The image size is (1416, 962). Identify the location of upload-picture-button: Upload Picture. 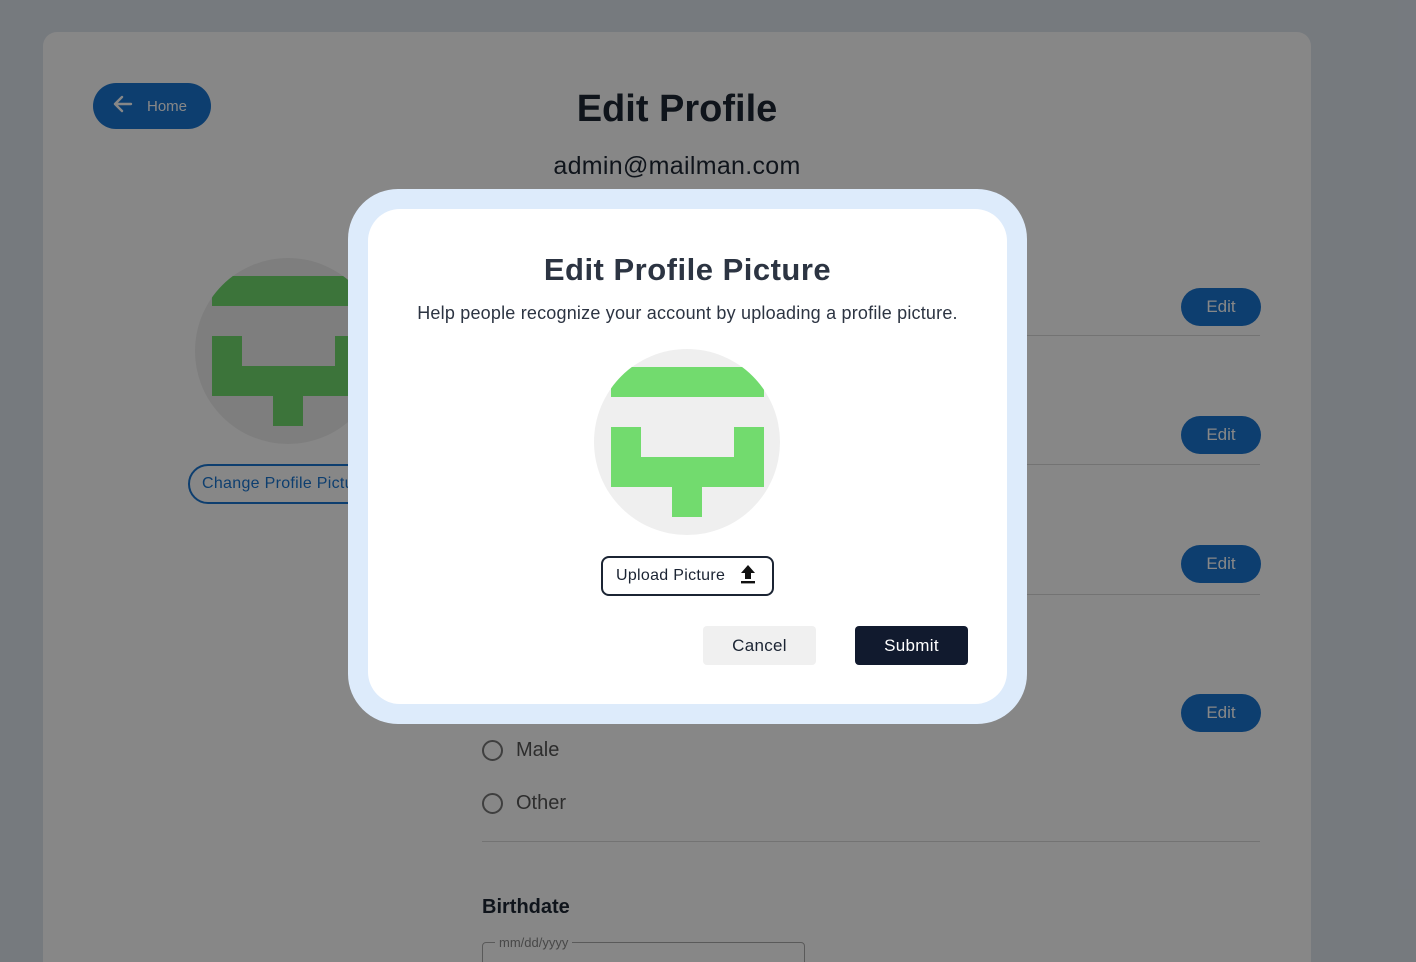
(687, 576).